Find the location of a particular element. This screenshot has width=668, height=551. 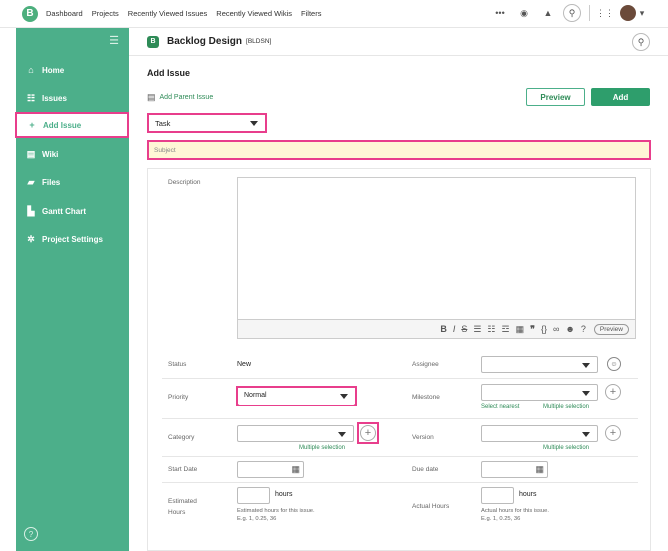

avatar is located at coordinates (628, 13).